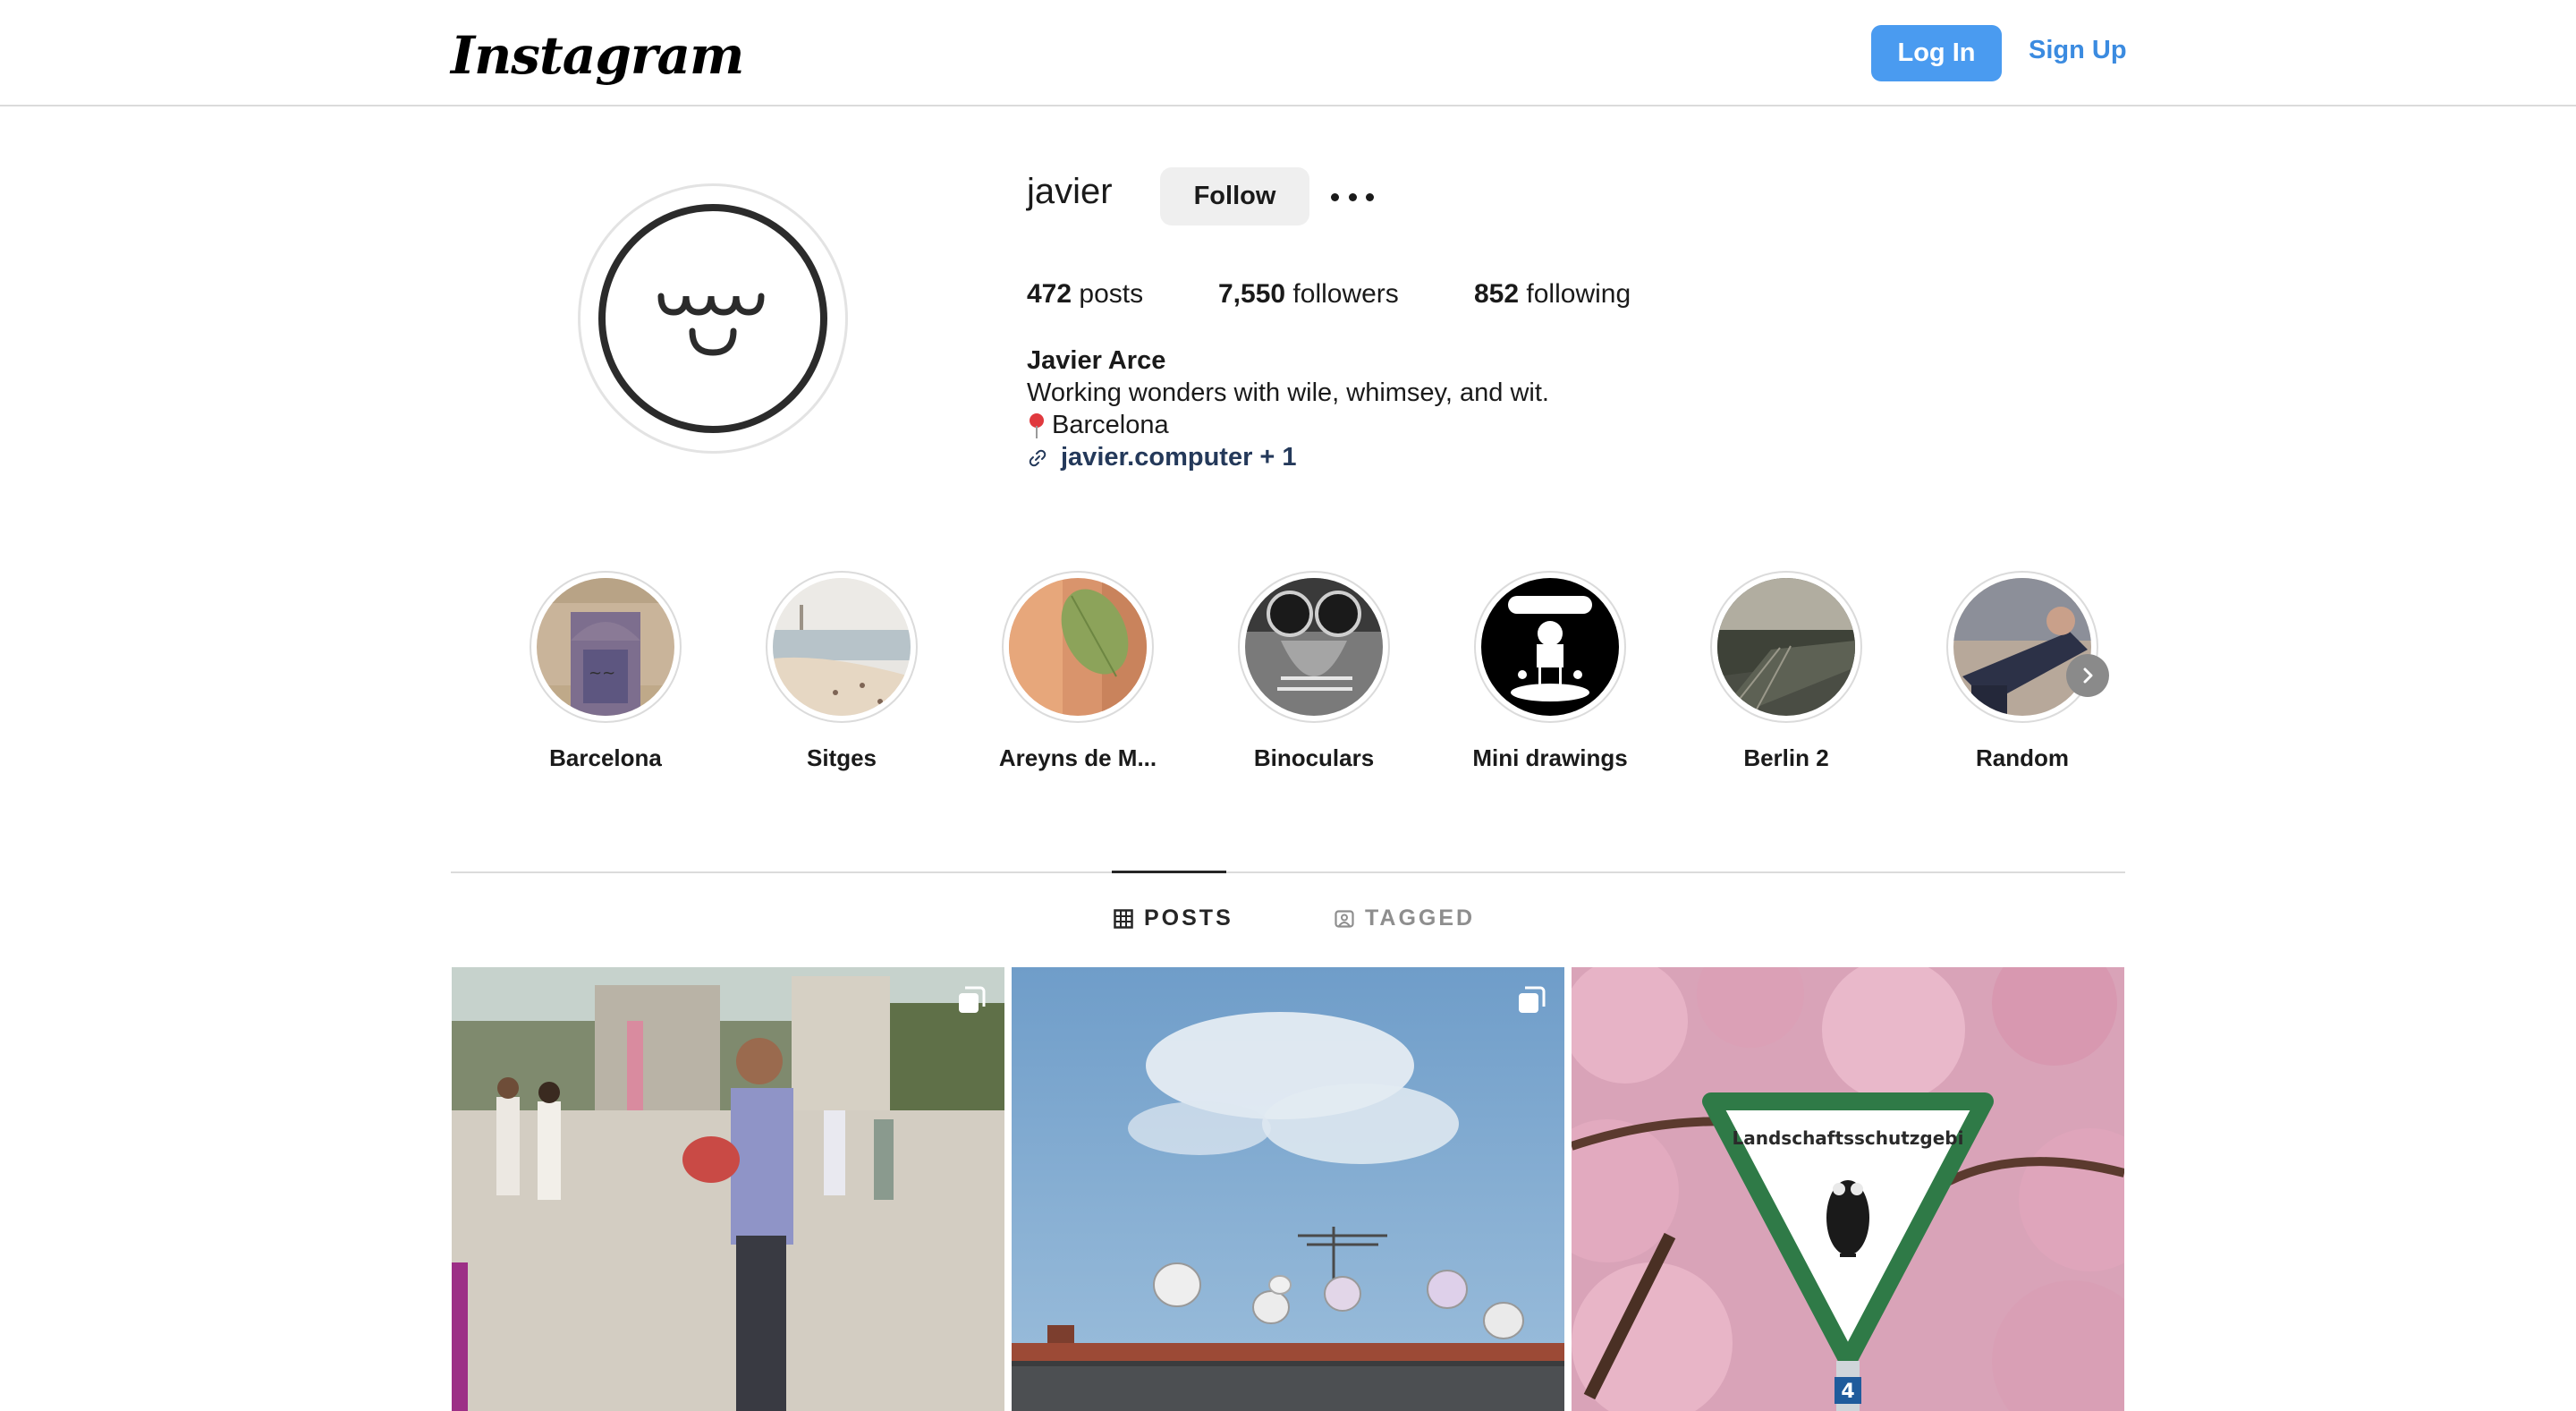 This screenshot has height=1411, width=2576. What do you see at coordinates (1308, 294) in the screenshot?
I see `followers-count: 7,550 followers` at bounding box center [1308, 294].